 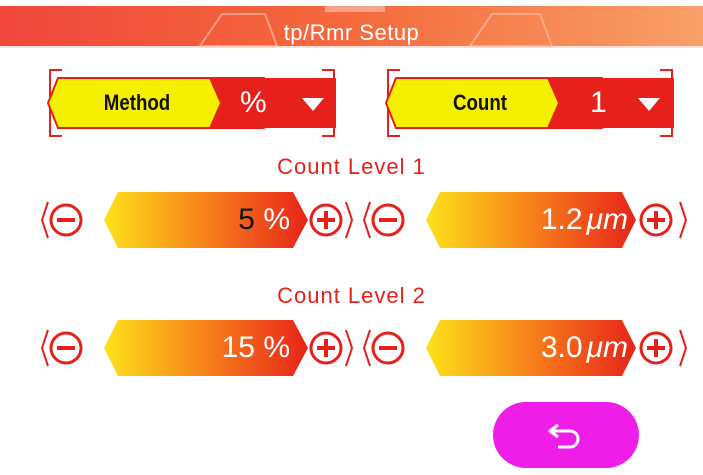 I want to click on count-level-1-label: Count Level 1, so click(x=351, y=166).